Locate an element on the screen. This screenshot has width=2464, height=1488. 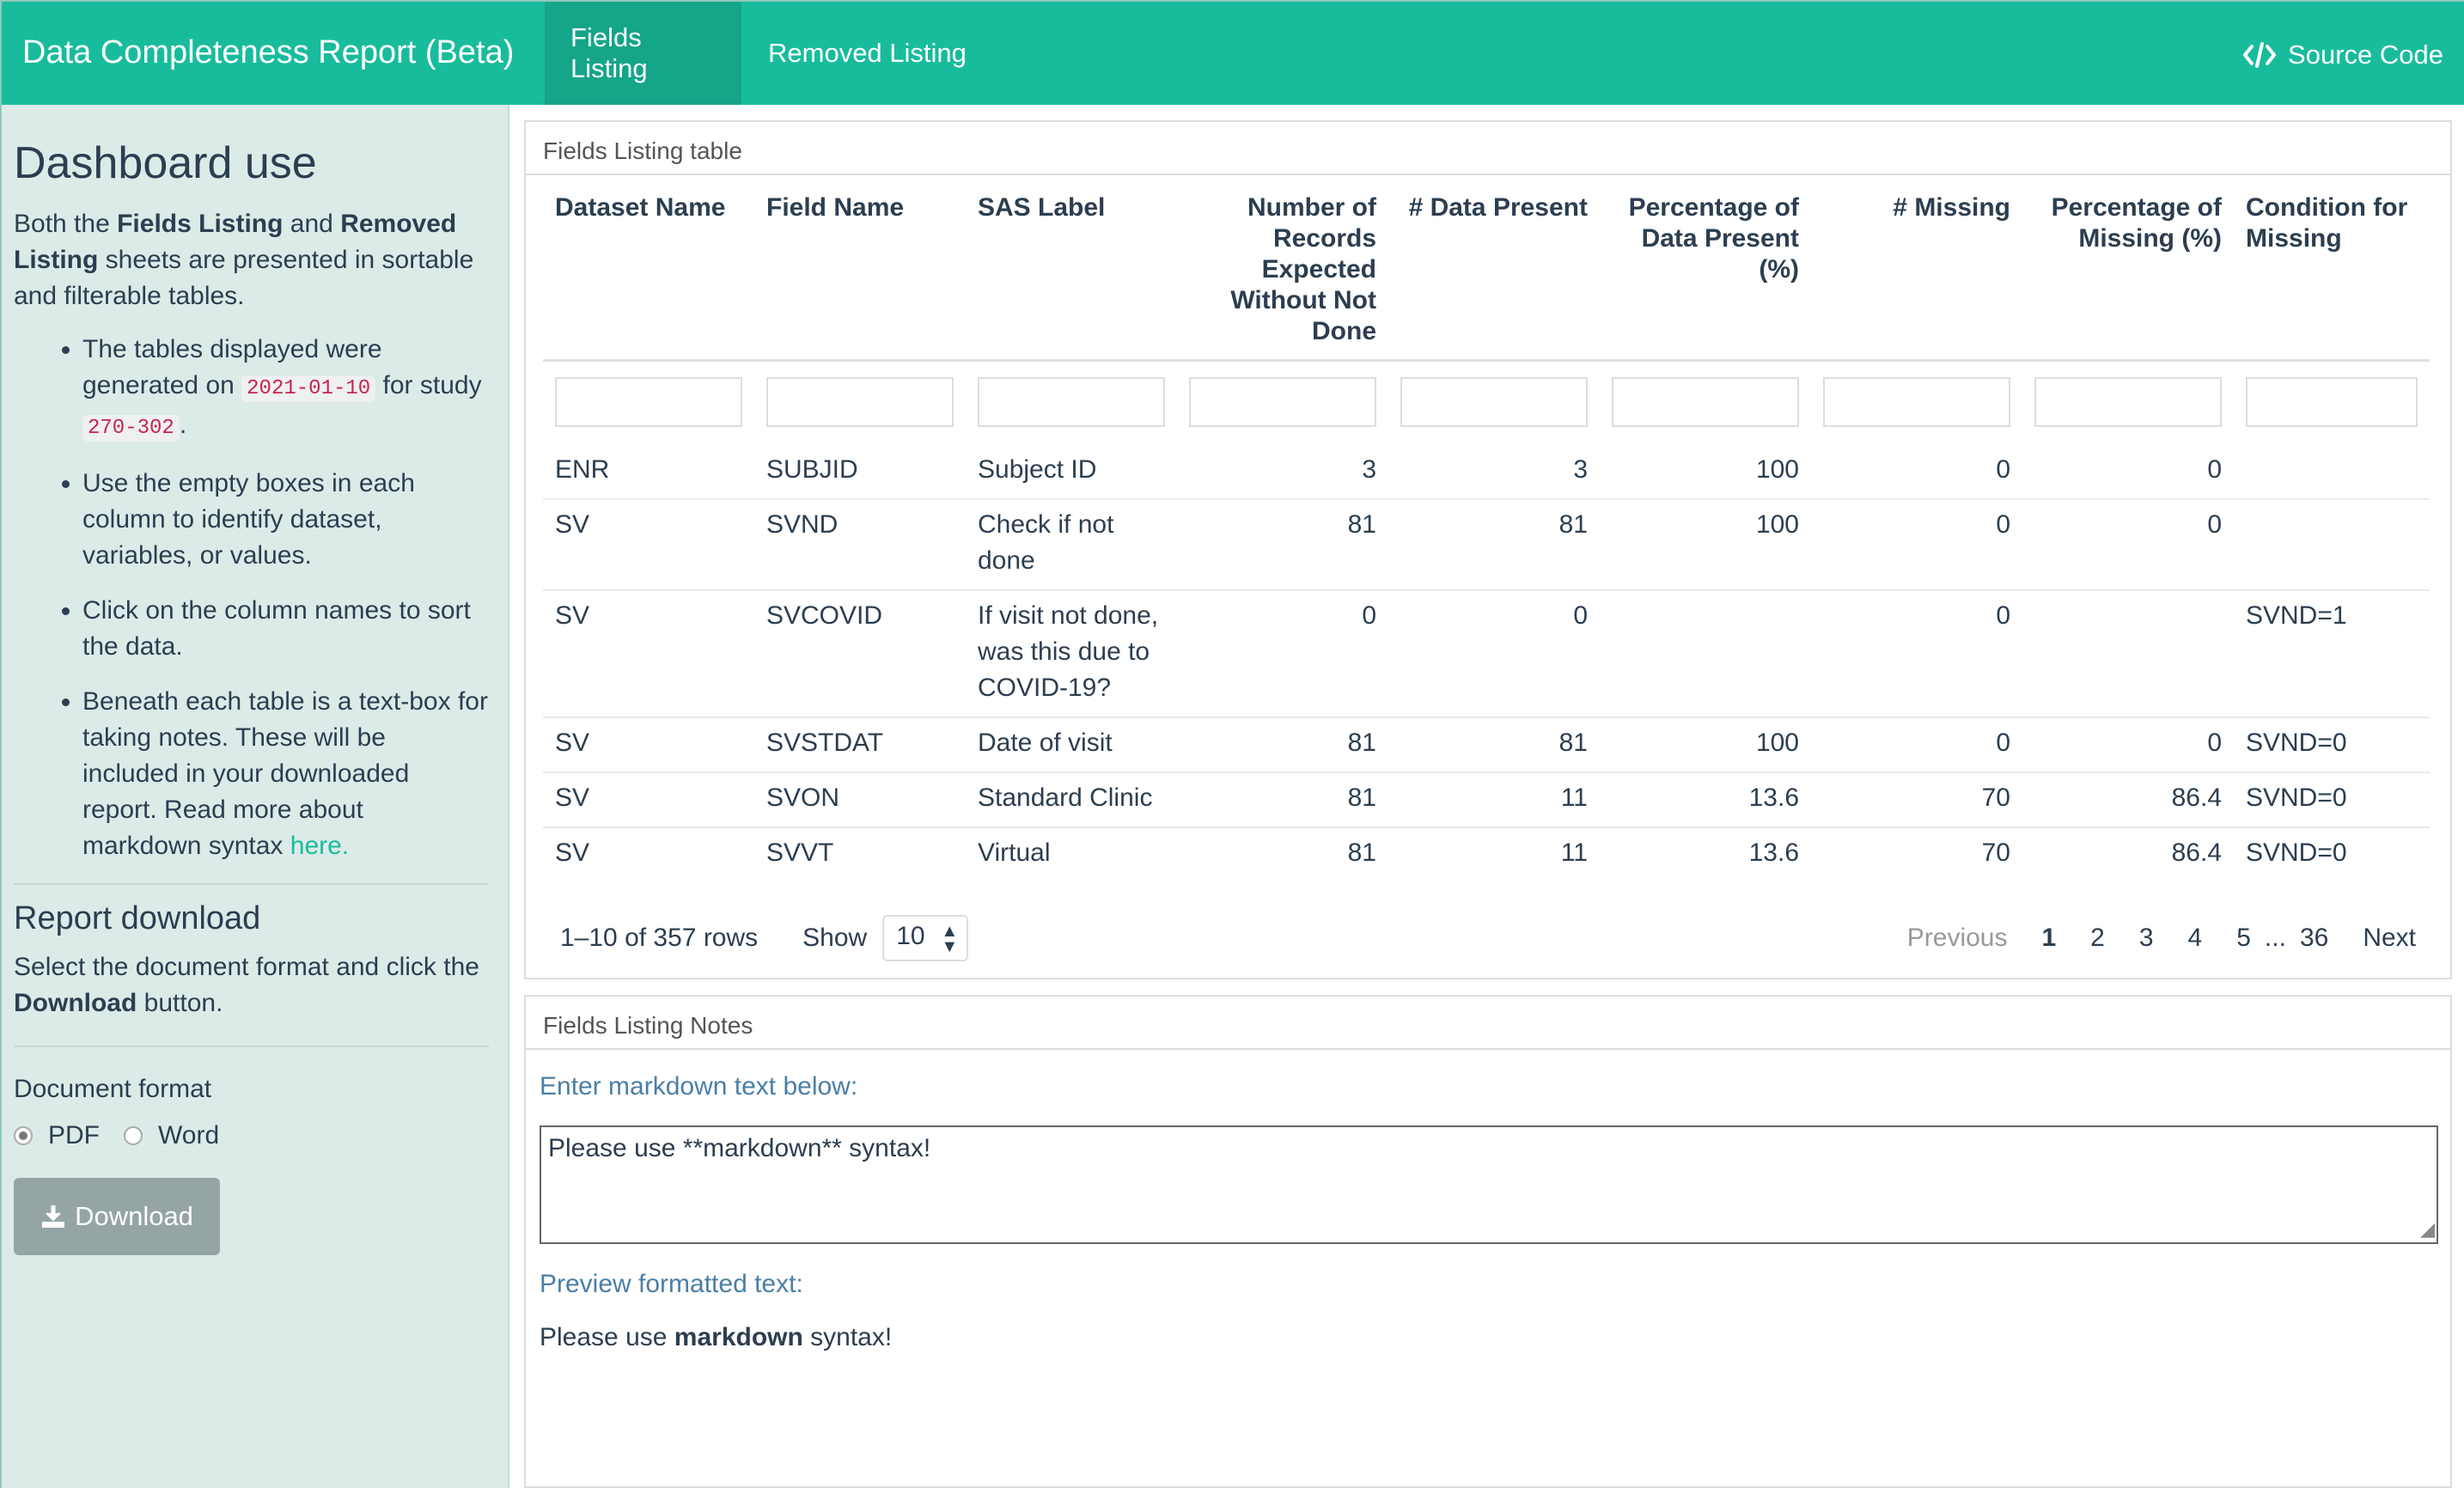
markdown-preview: Please use markdown syntax! is located at coordinates (716, 1337).